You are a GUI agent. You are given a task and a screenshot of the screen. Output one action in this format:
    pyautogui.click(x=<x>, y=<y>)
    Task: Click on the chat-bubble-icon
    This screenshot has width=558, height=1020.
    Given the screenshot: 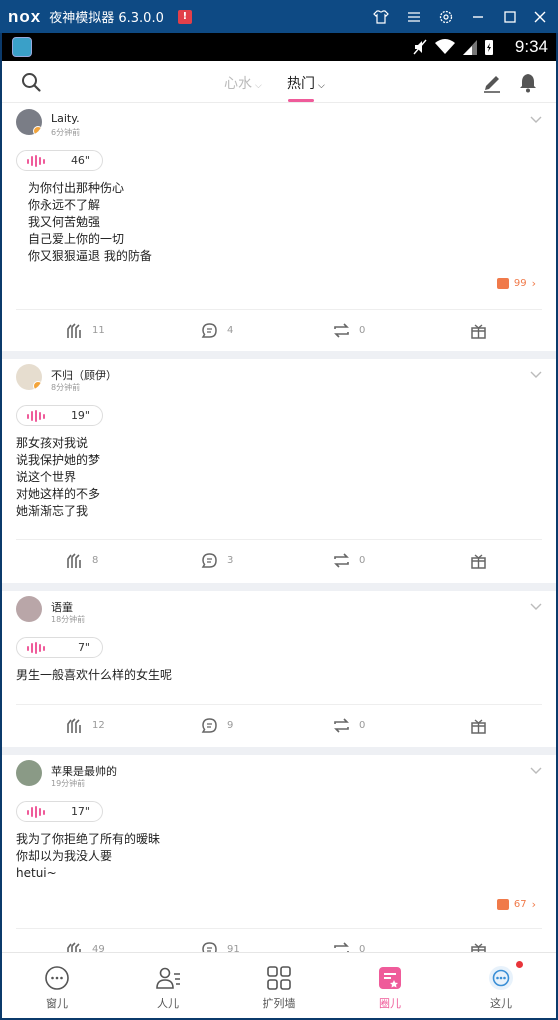 What is the action you would take?
    pyautogui.click(x=57, y=978)
    